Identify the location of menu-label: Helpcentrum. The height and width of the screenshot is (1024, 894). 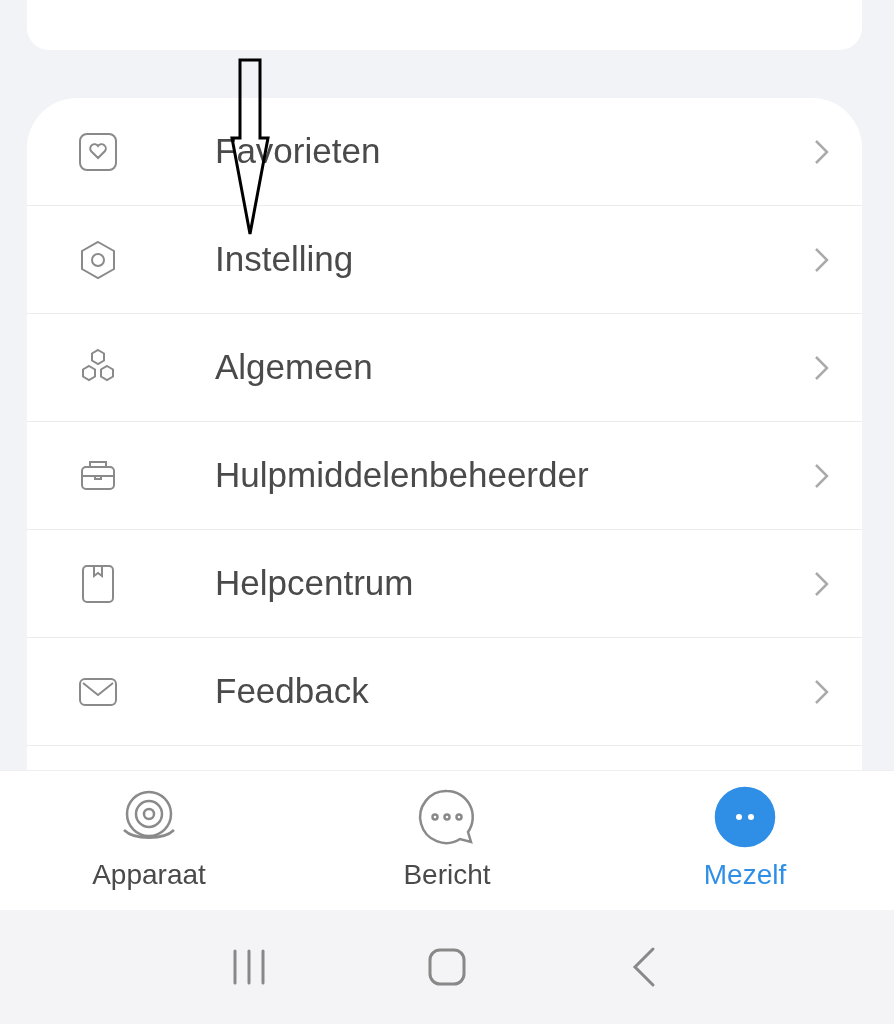
(315, 583).